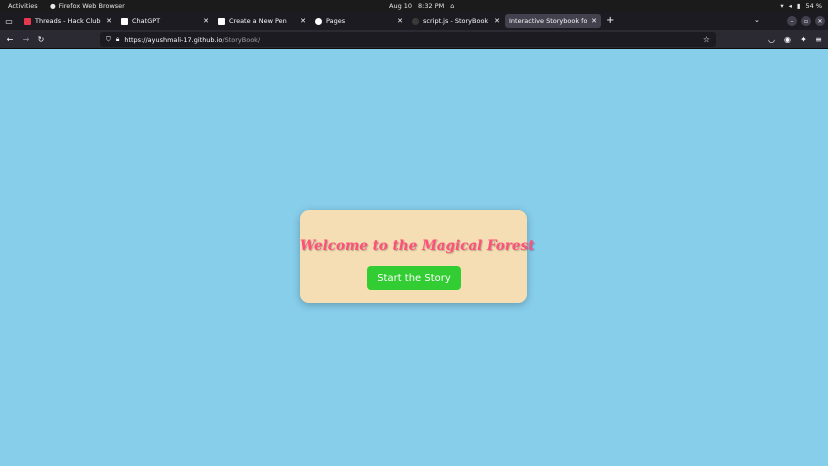 This screenshot has width=828, height=466. Describe the element at coordinates (91, 6) in the screenshot. I see `app-name: Firefox Web Browser` at that location.